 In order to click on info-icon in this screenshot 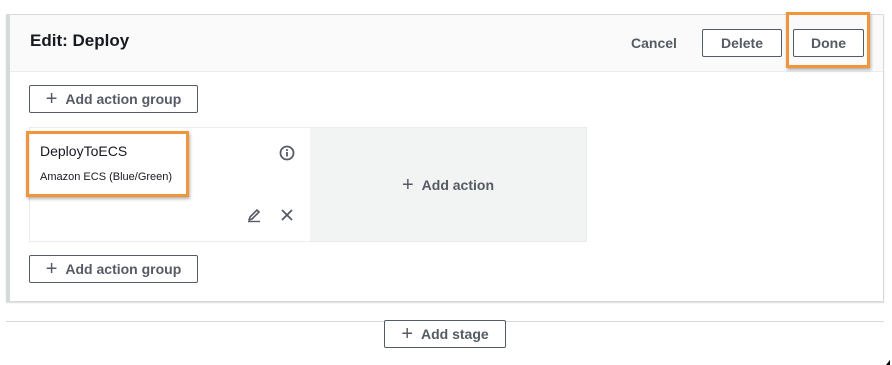, I will do `click(287, 153)`.